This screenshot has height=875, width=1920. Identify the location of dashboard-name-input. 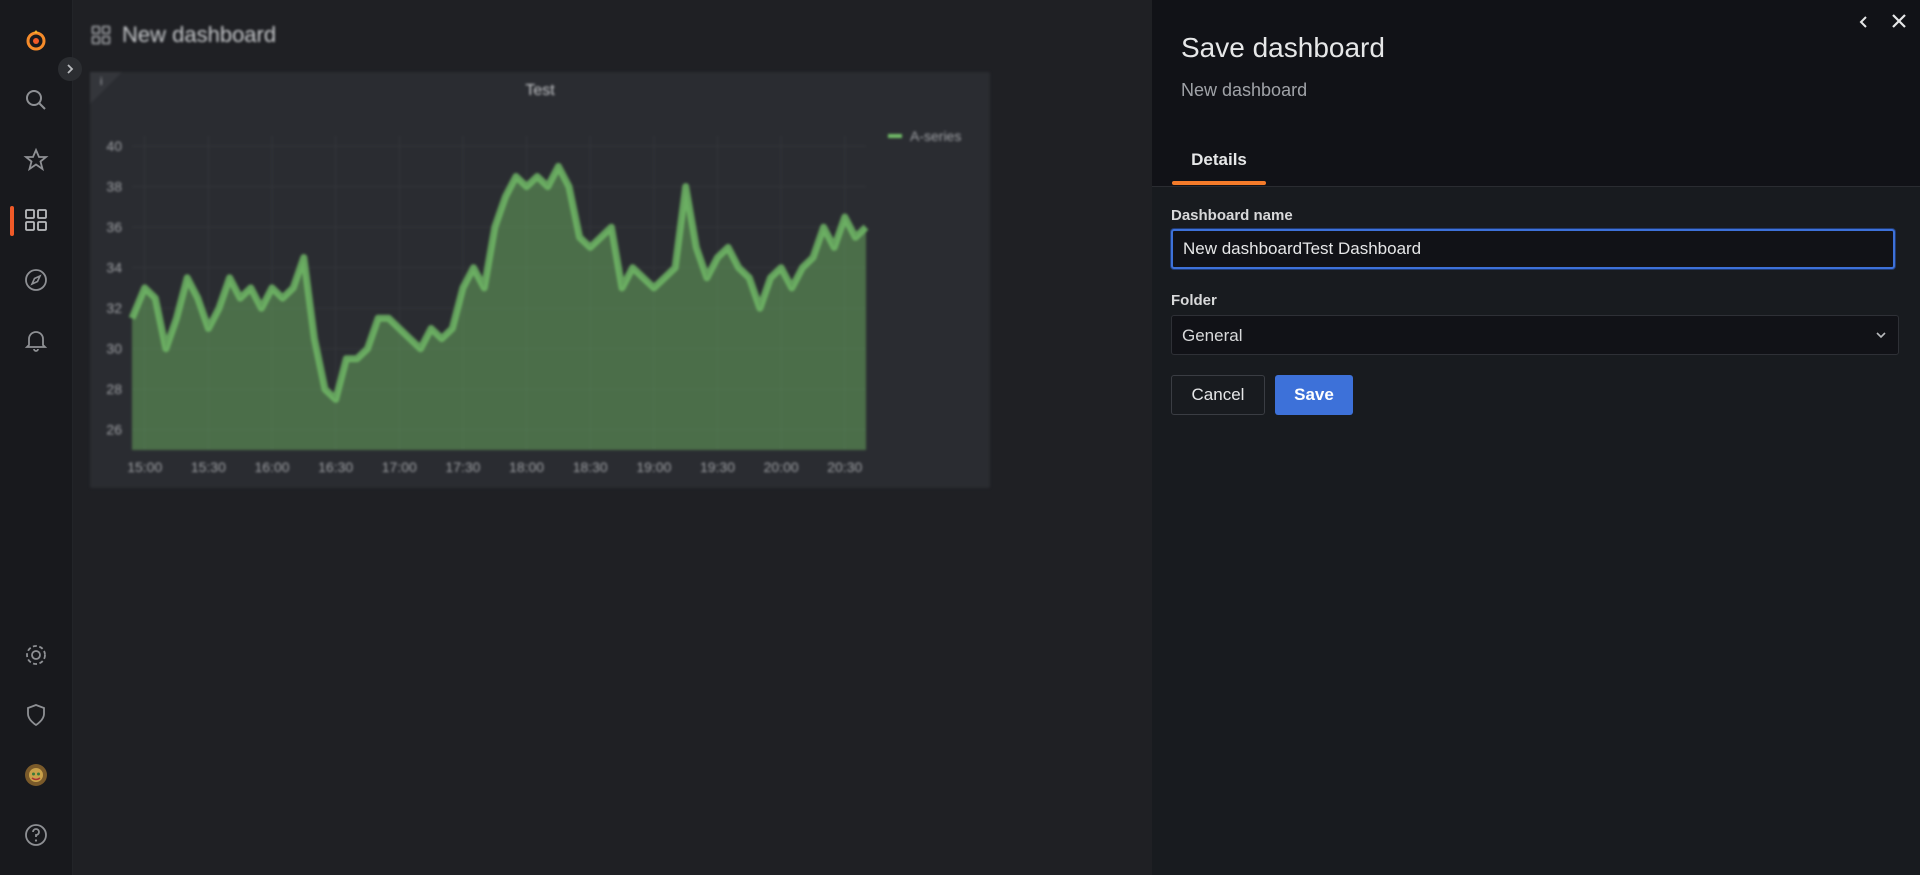
(1533, 249).